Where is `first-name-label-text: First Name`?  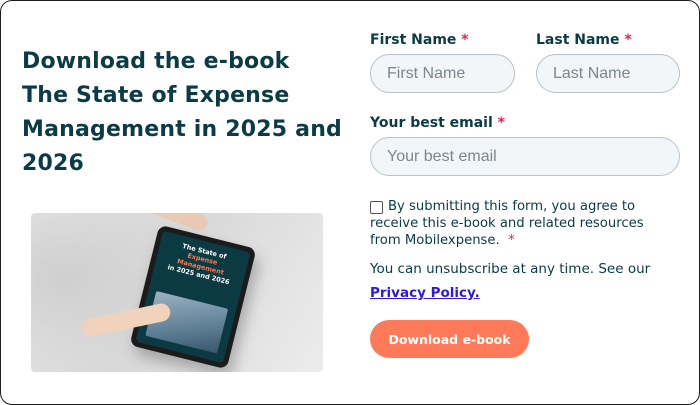
first-name-label-text: First Name is located at coordinates (413, 40).